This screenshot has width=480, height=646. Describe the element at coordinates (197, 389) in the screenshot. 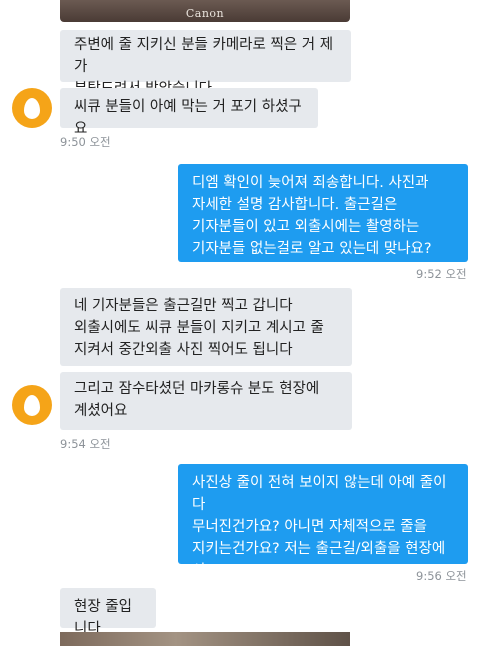

I see `message-line: 그리고 잠수타셨던 마카롱슈 분도 현장에` at that location.